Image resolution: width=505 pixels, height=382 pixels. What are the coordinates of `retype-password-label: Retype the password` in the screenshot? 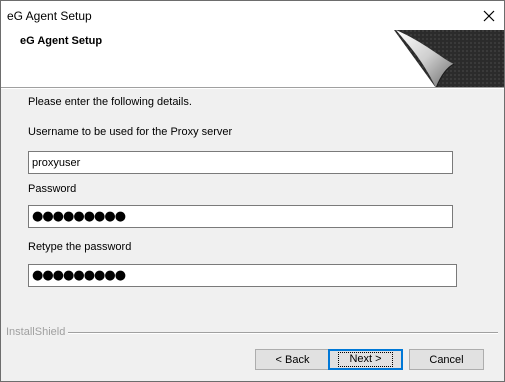 It's located at (80, 247).